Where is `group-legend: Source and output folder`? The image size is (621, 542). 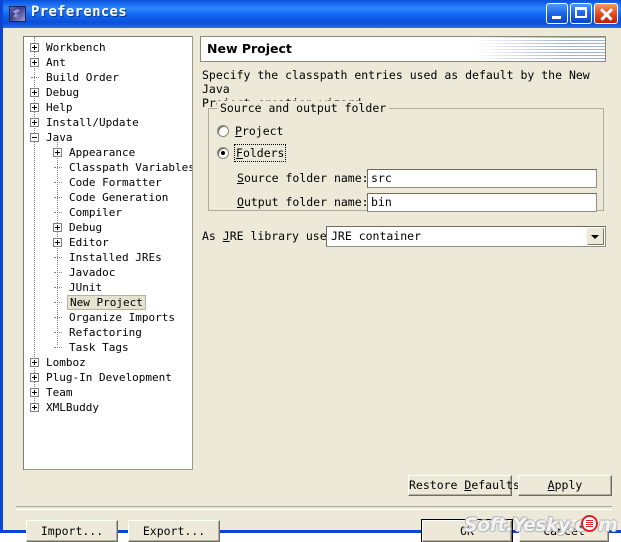
group-legend: Source and output folder is located at coordinates (303, 108).